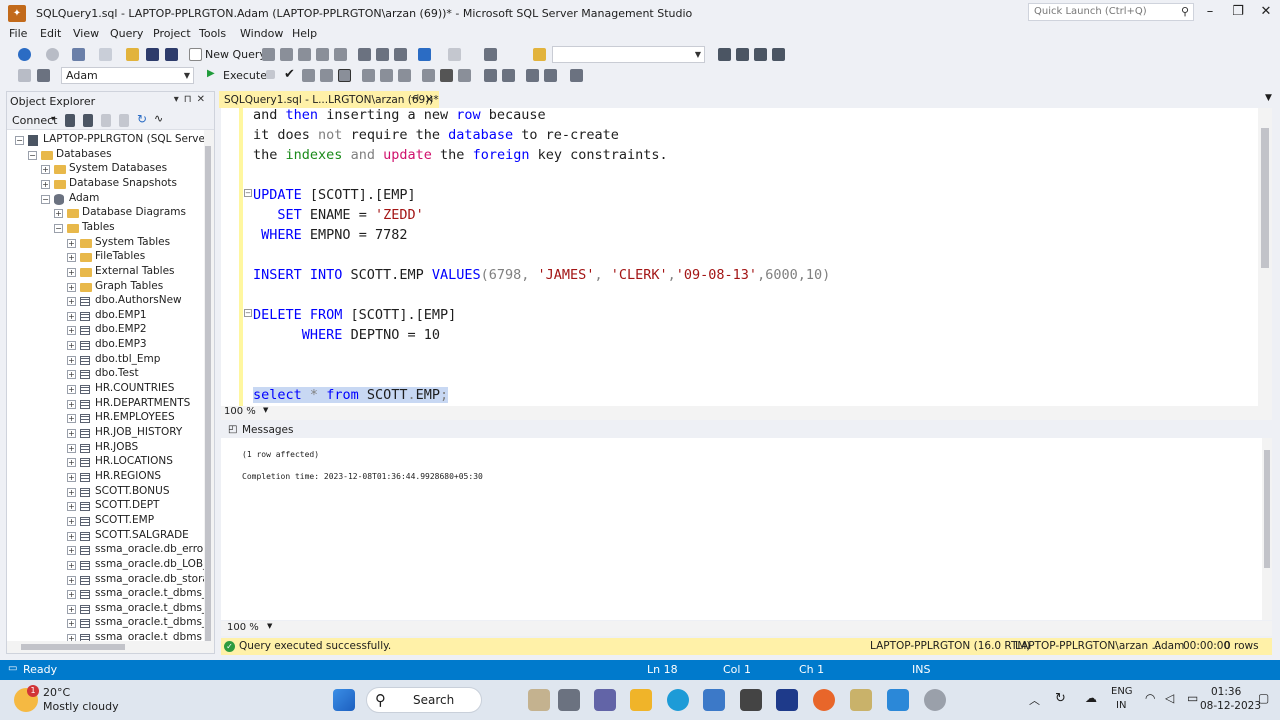  Describe the element at coordinates (386, 75) in the screenshot. I see `live-stats-icon` at that location.